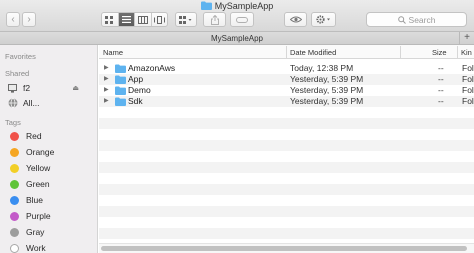 This screenshot has width=474, height=253. I want to click on back-button: ‹, so click(13, 19).